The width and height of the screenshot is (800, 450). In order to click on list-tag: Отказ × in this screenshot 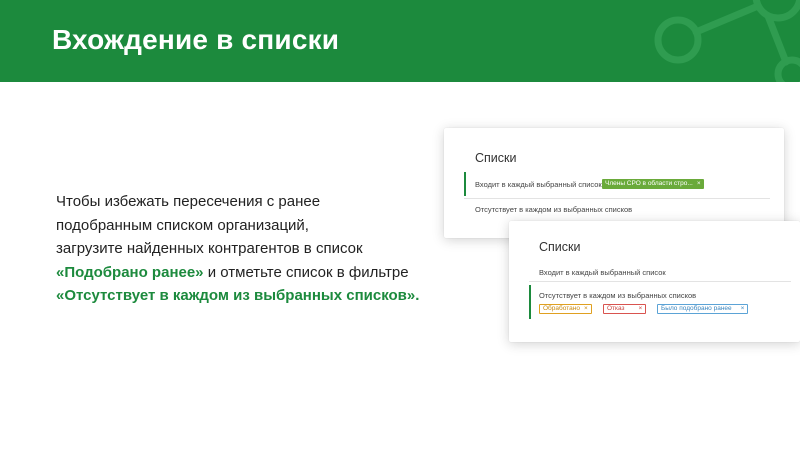, I will do `click(625, 309)`.